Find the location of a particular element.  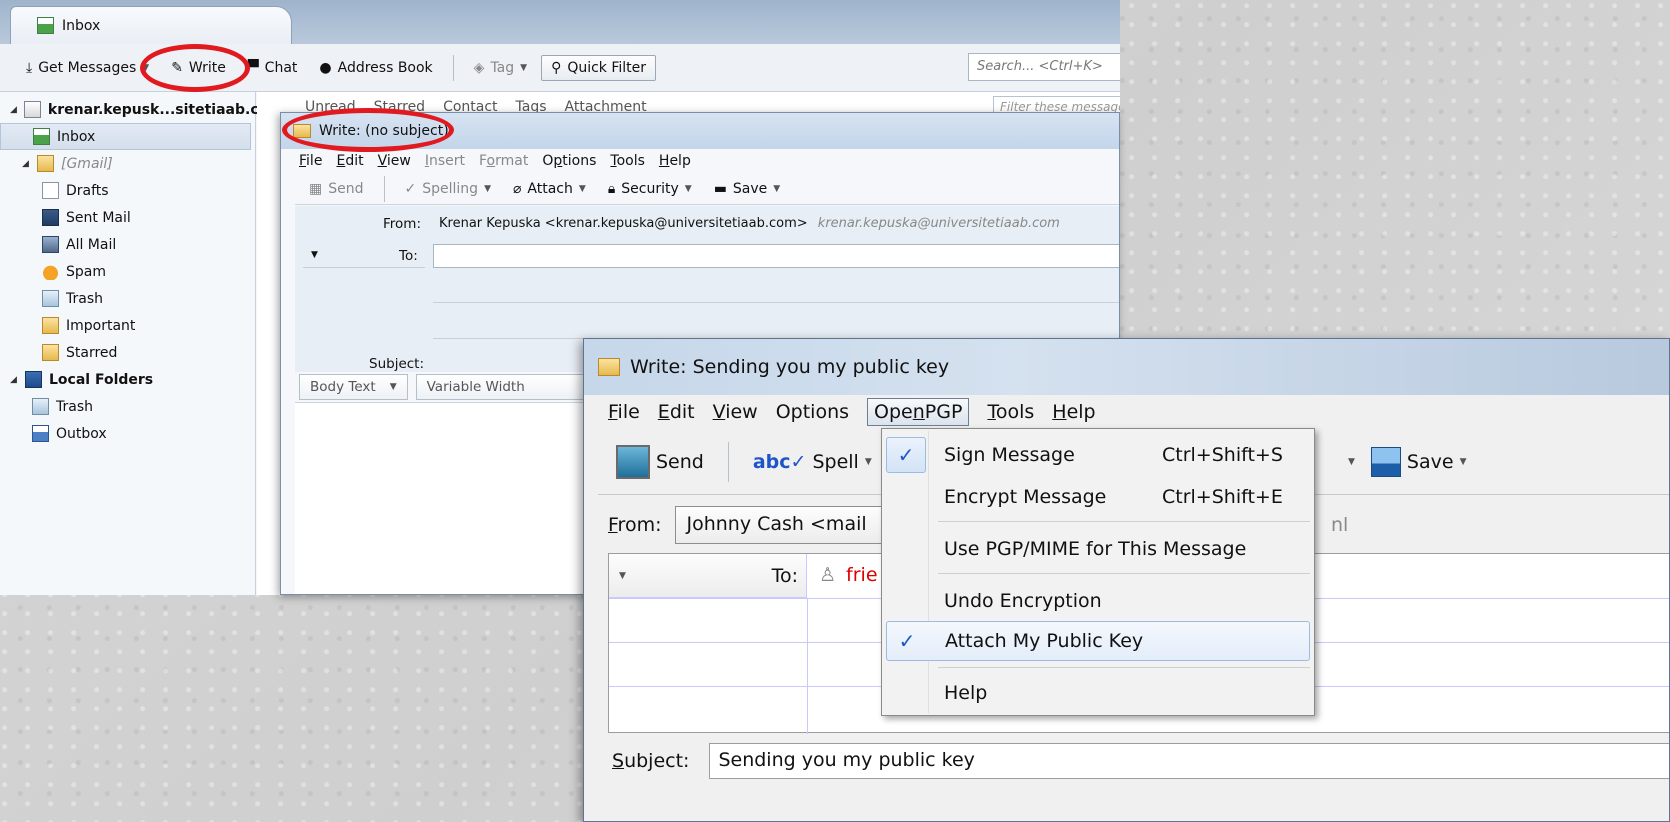

paragraph-format-select: Body Text ▼ is located at coordinates (353, 386).